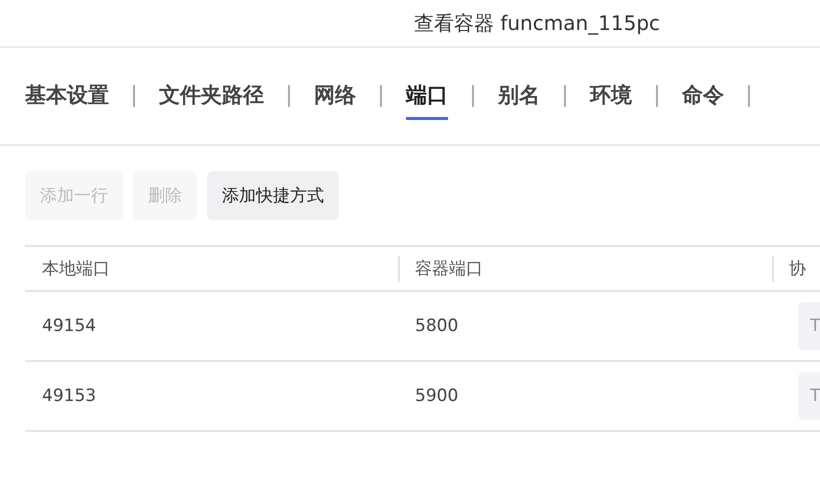  I want to click on window-title: 查看容器 funcman_115pc, so click(537, 23).